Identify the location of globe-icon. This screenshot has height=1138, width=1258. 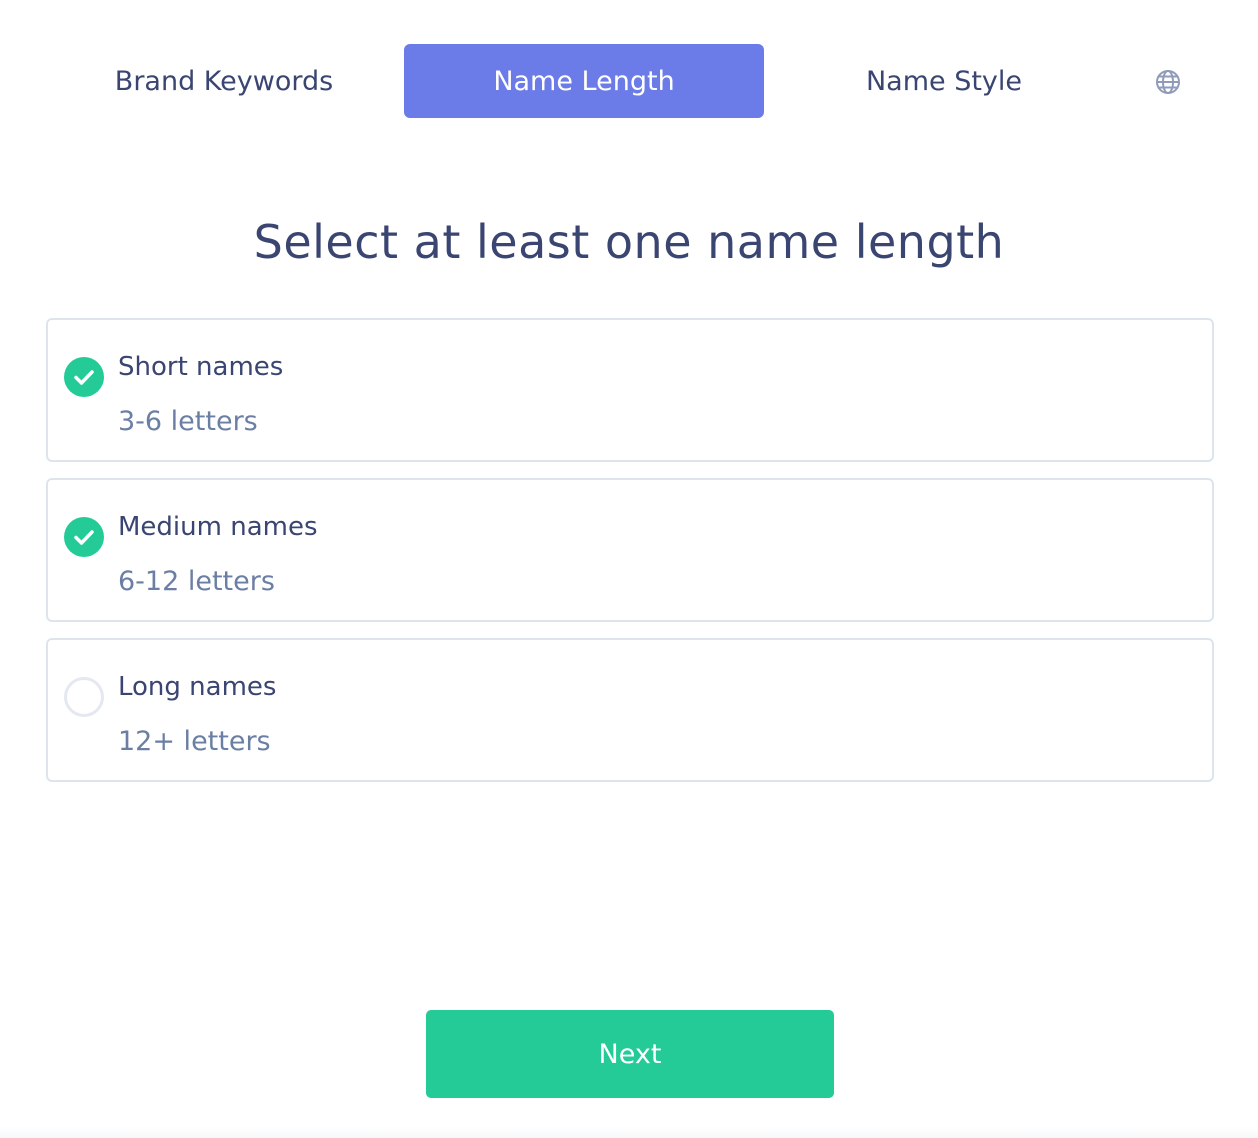
(1168, 82).